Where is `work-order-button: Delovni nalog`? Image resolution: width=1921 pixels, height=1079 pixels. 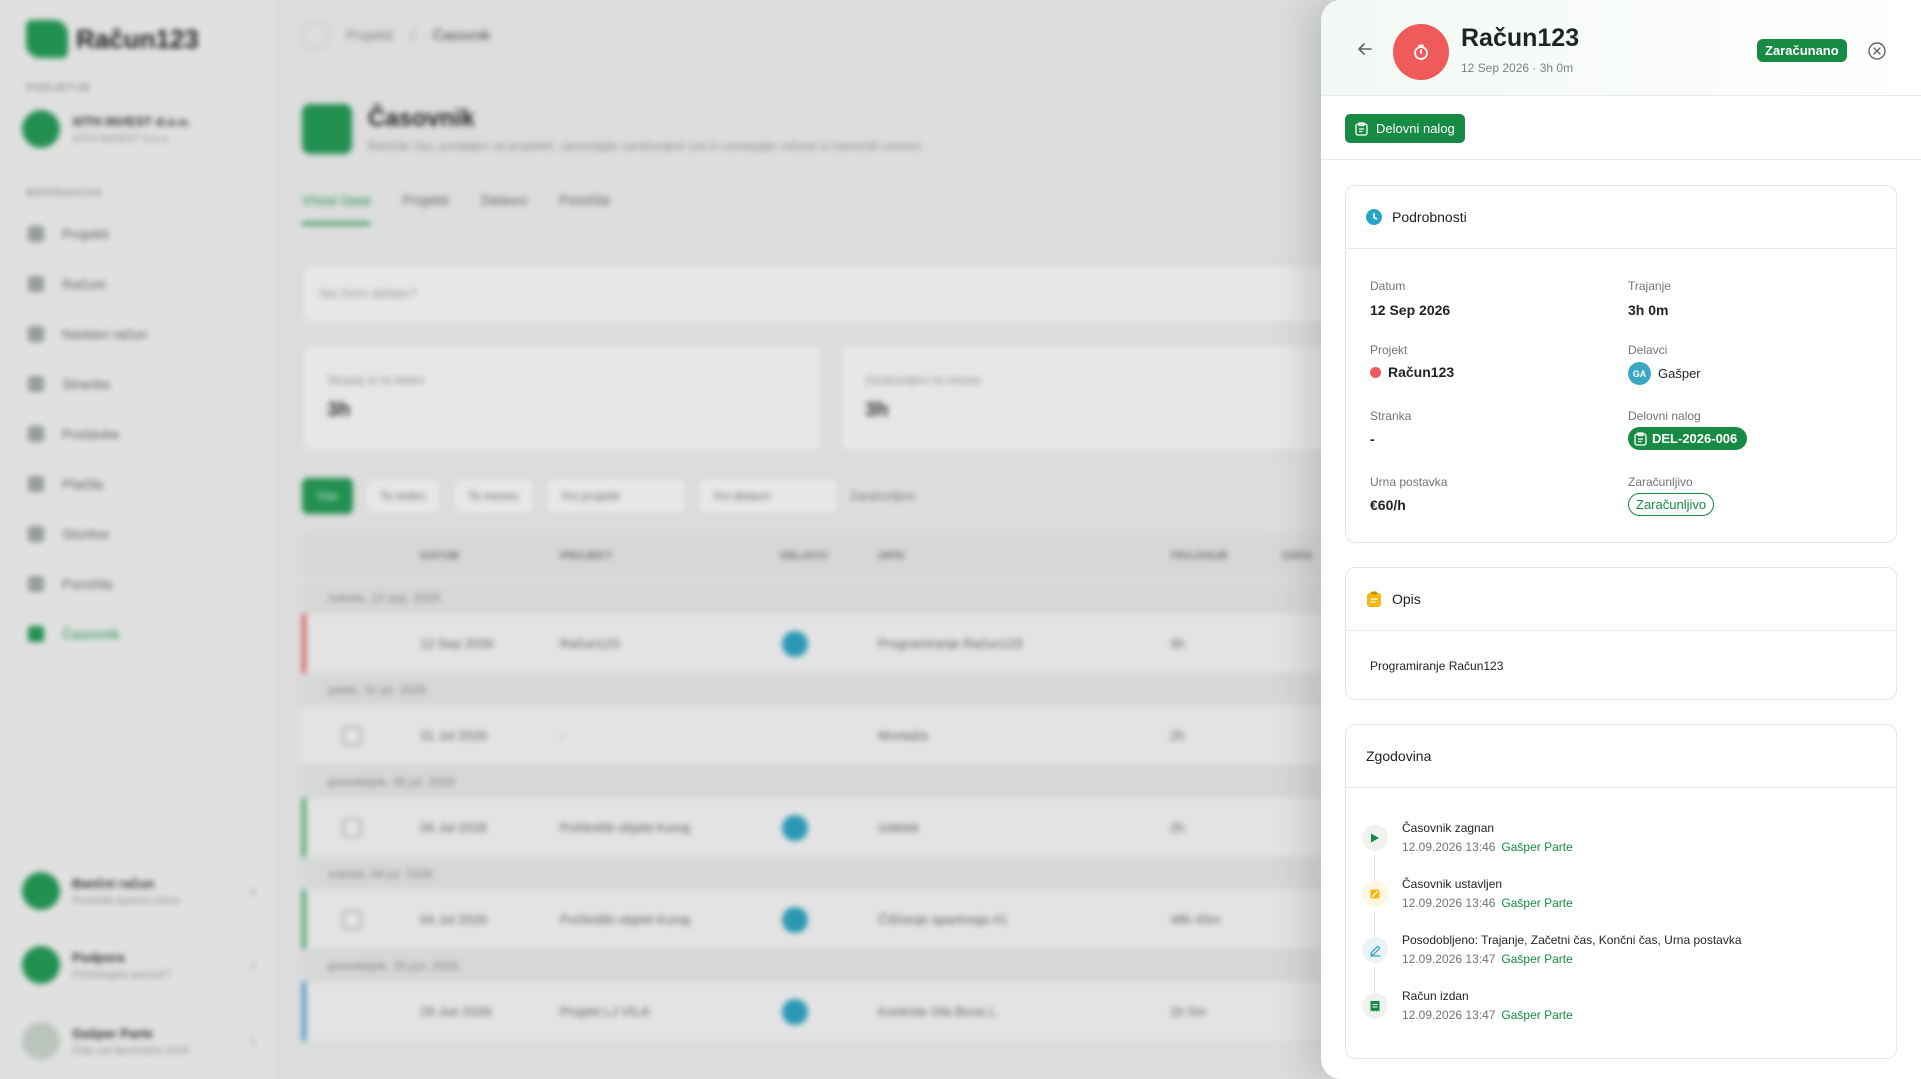 work-order-button: Delovni nalog is located at coordinates (1405, 128).